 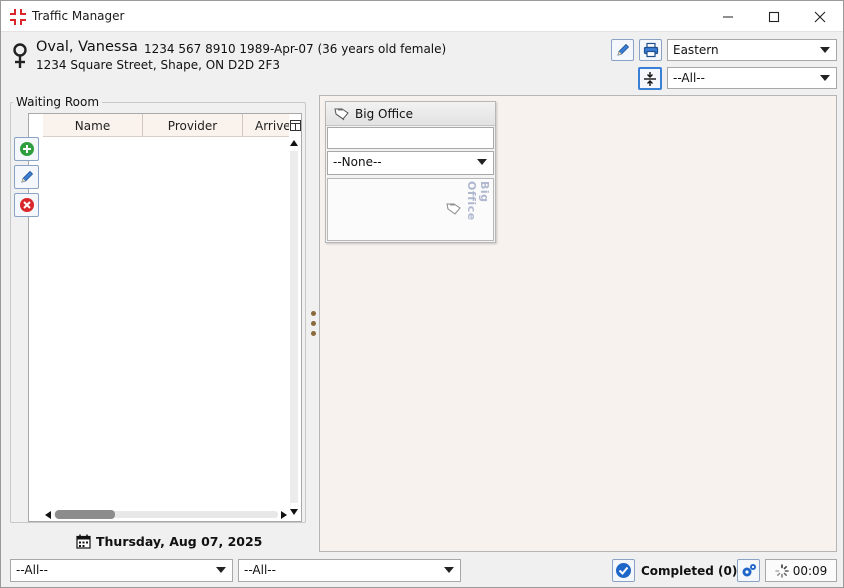 I want to click on maximize-icon, so click(x=774, y=16).